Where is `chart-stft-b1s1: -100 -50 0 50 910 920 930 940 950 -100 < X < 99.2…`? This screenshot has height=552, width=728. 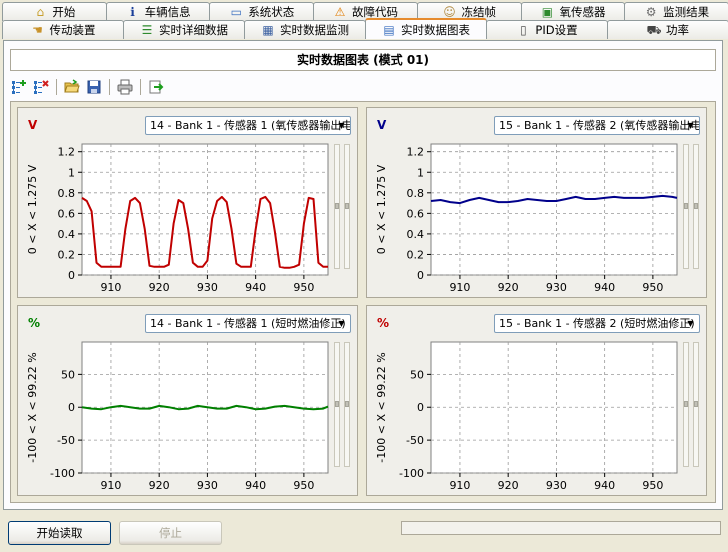
chart-stft-b1s1: -100 -50 0 50 910 920 930 940 950 -100 < X < 99.2… is located at coordinates (177, 416).